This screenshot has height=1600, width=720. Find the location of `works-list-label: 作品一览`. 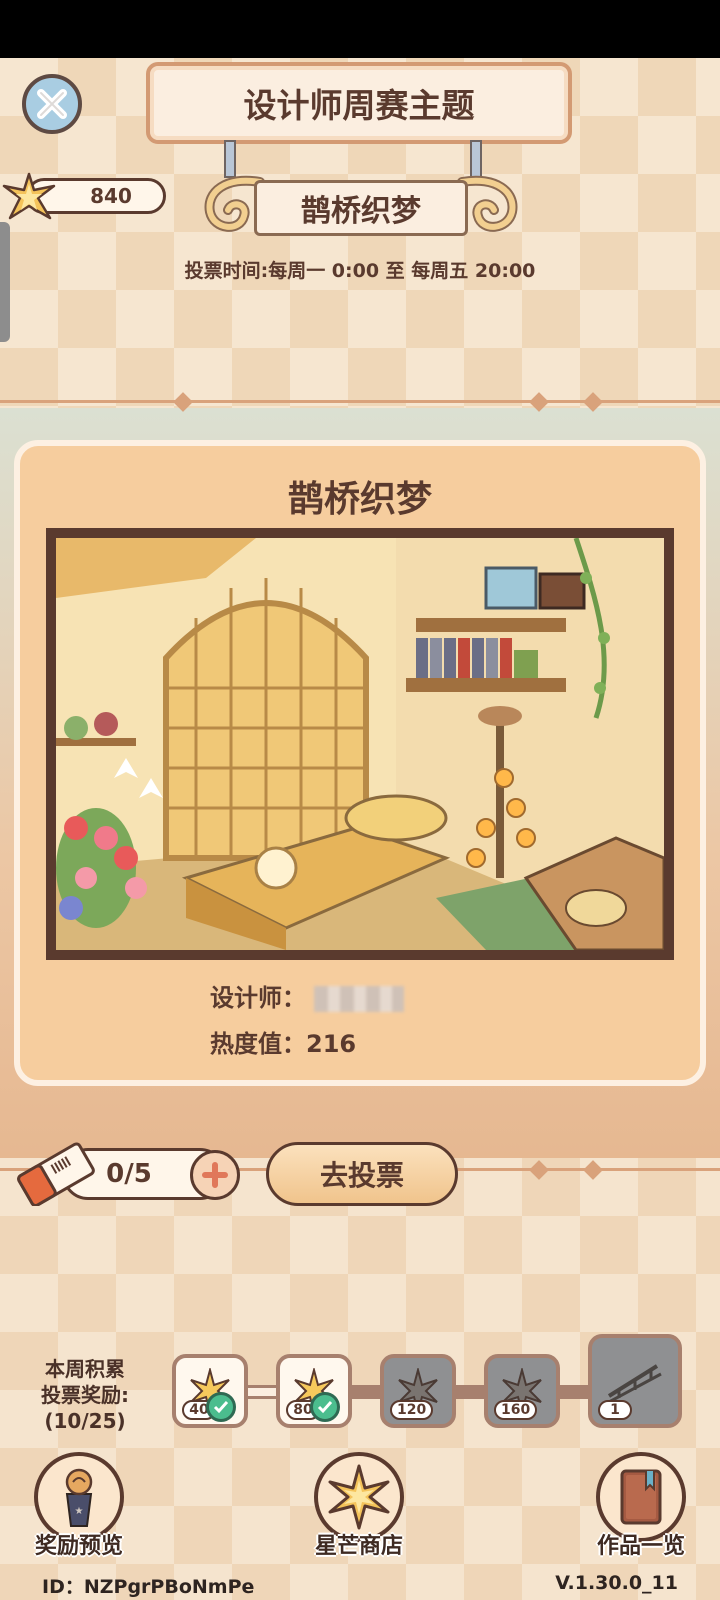

works-list-label: 作品一览 is located at coordinates (640, 1546).